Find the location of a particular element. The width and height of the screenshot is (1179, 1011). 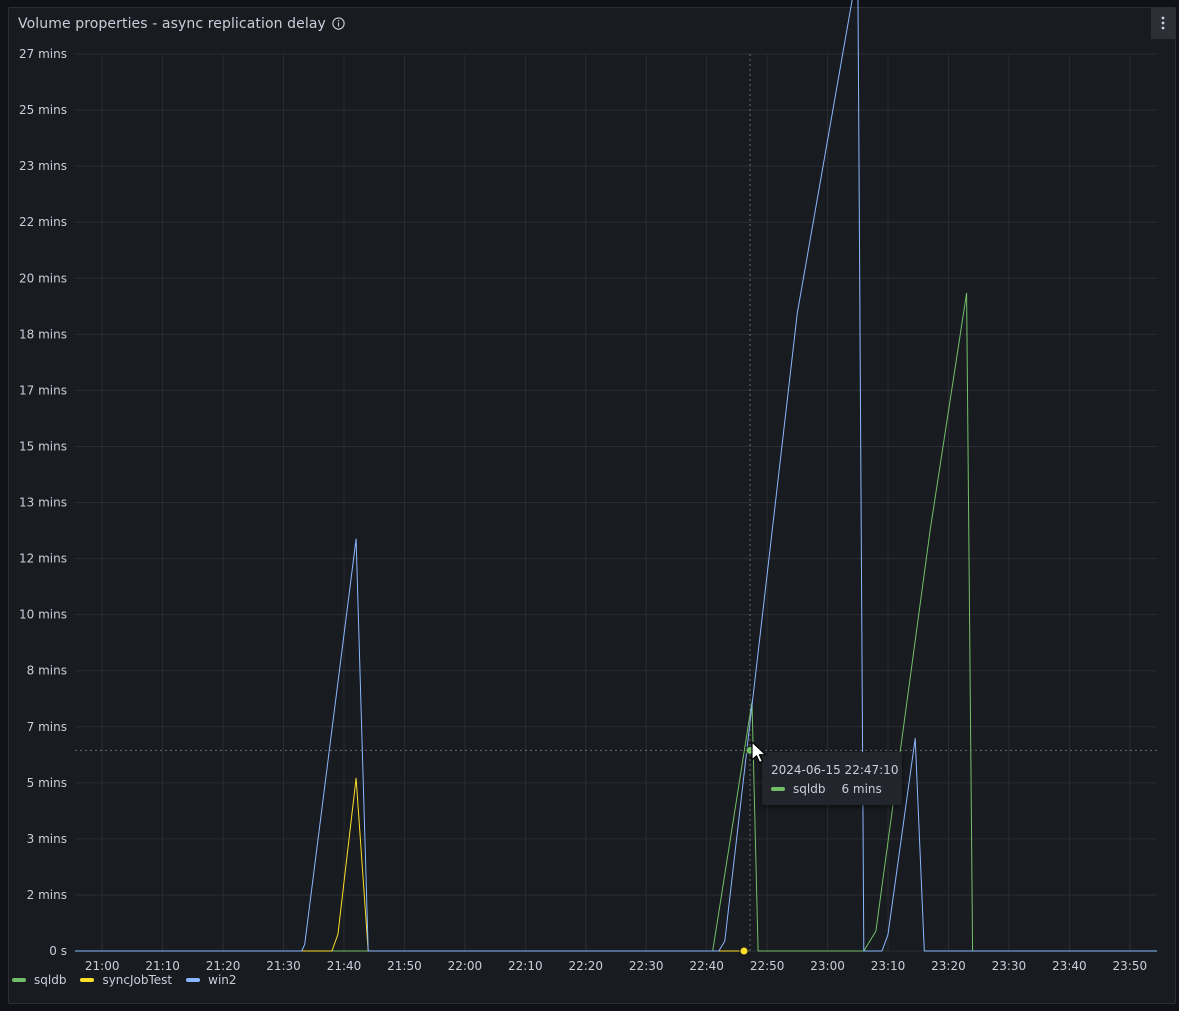

y-tick-label: 23 mins is located at coordinates (43, 166).